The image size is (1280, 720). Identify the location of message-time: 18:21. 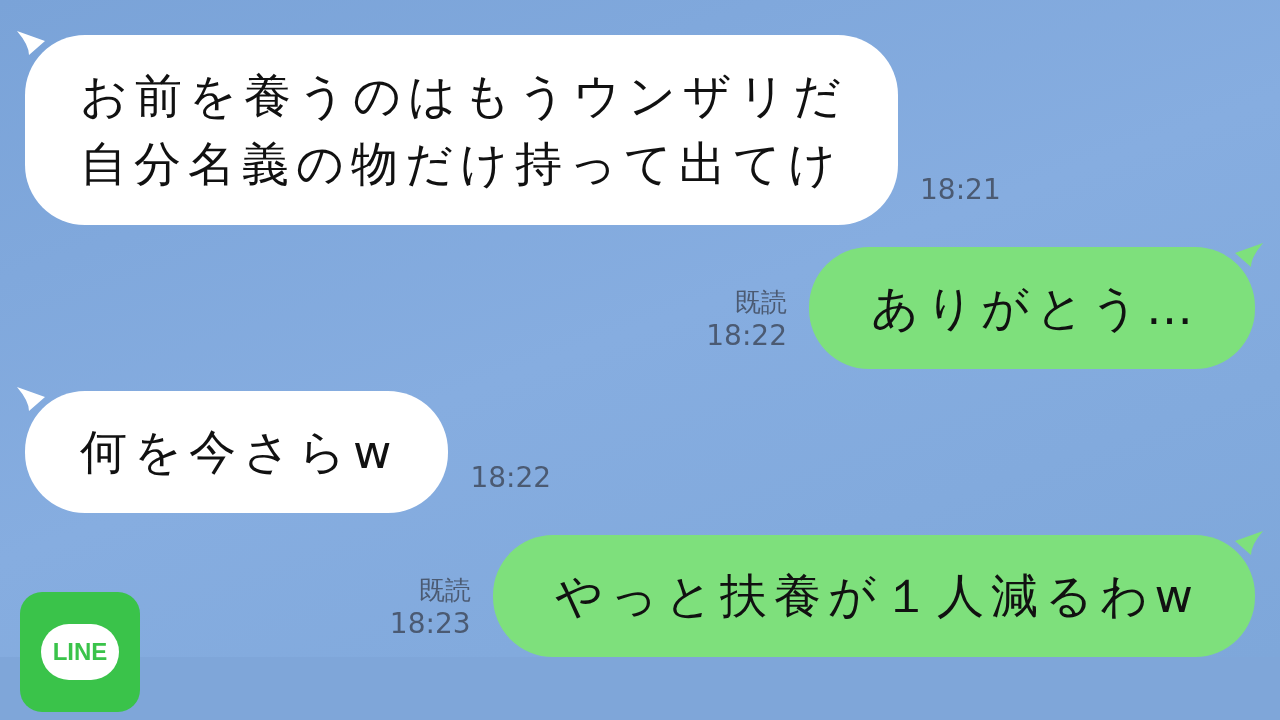
(960, 190).